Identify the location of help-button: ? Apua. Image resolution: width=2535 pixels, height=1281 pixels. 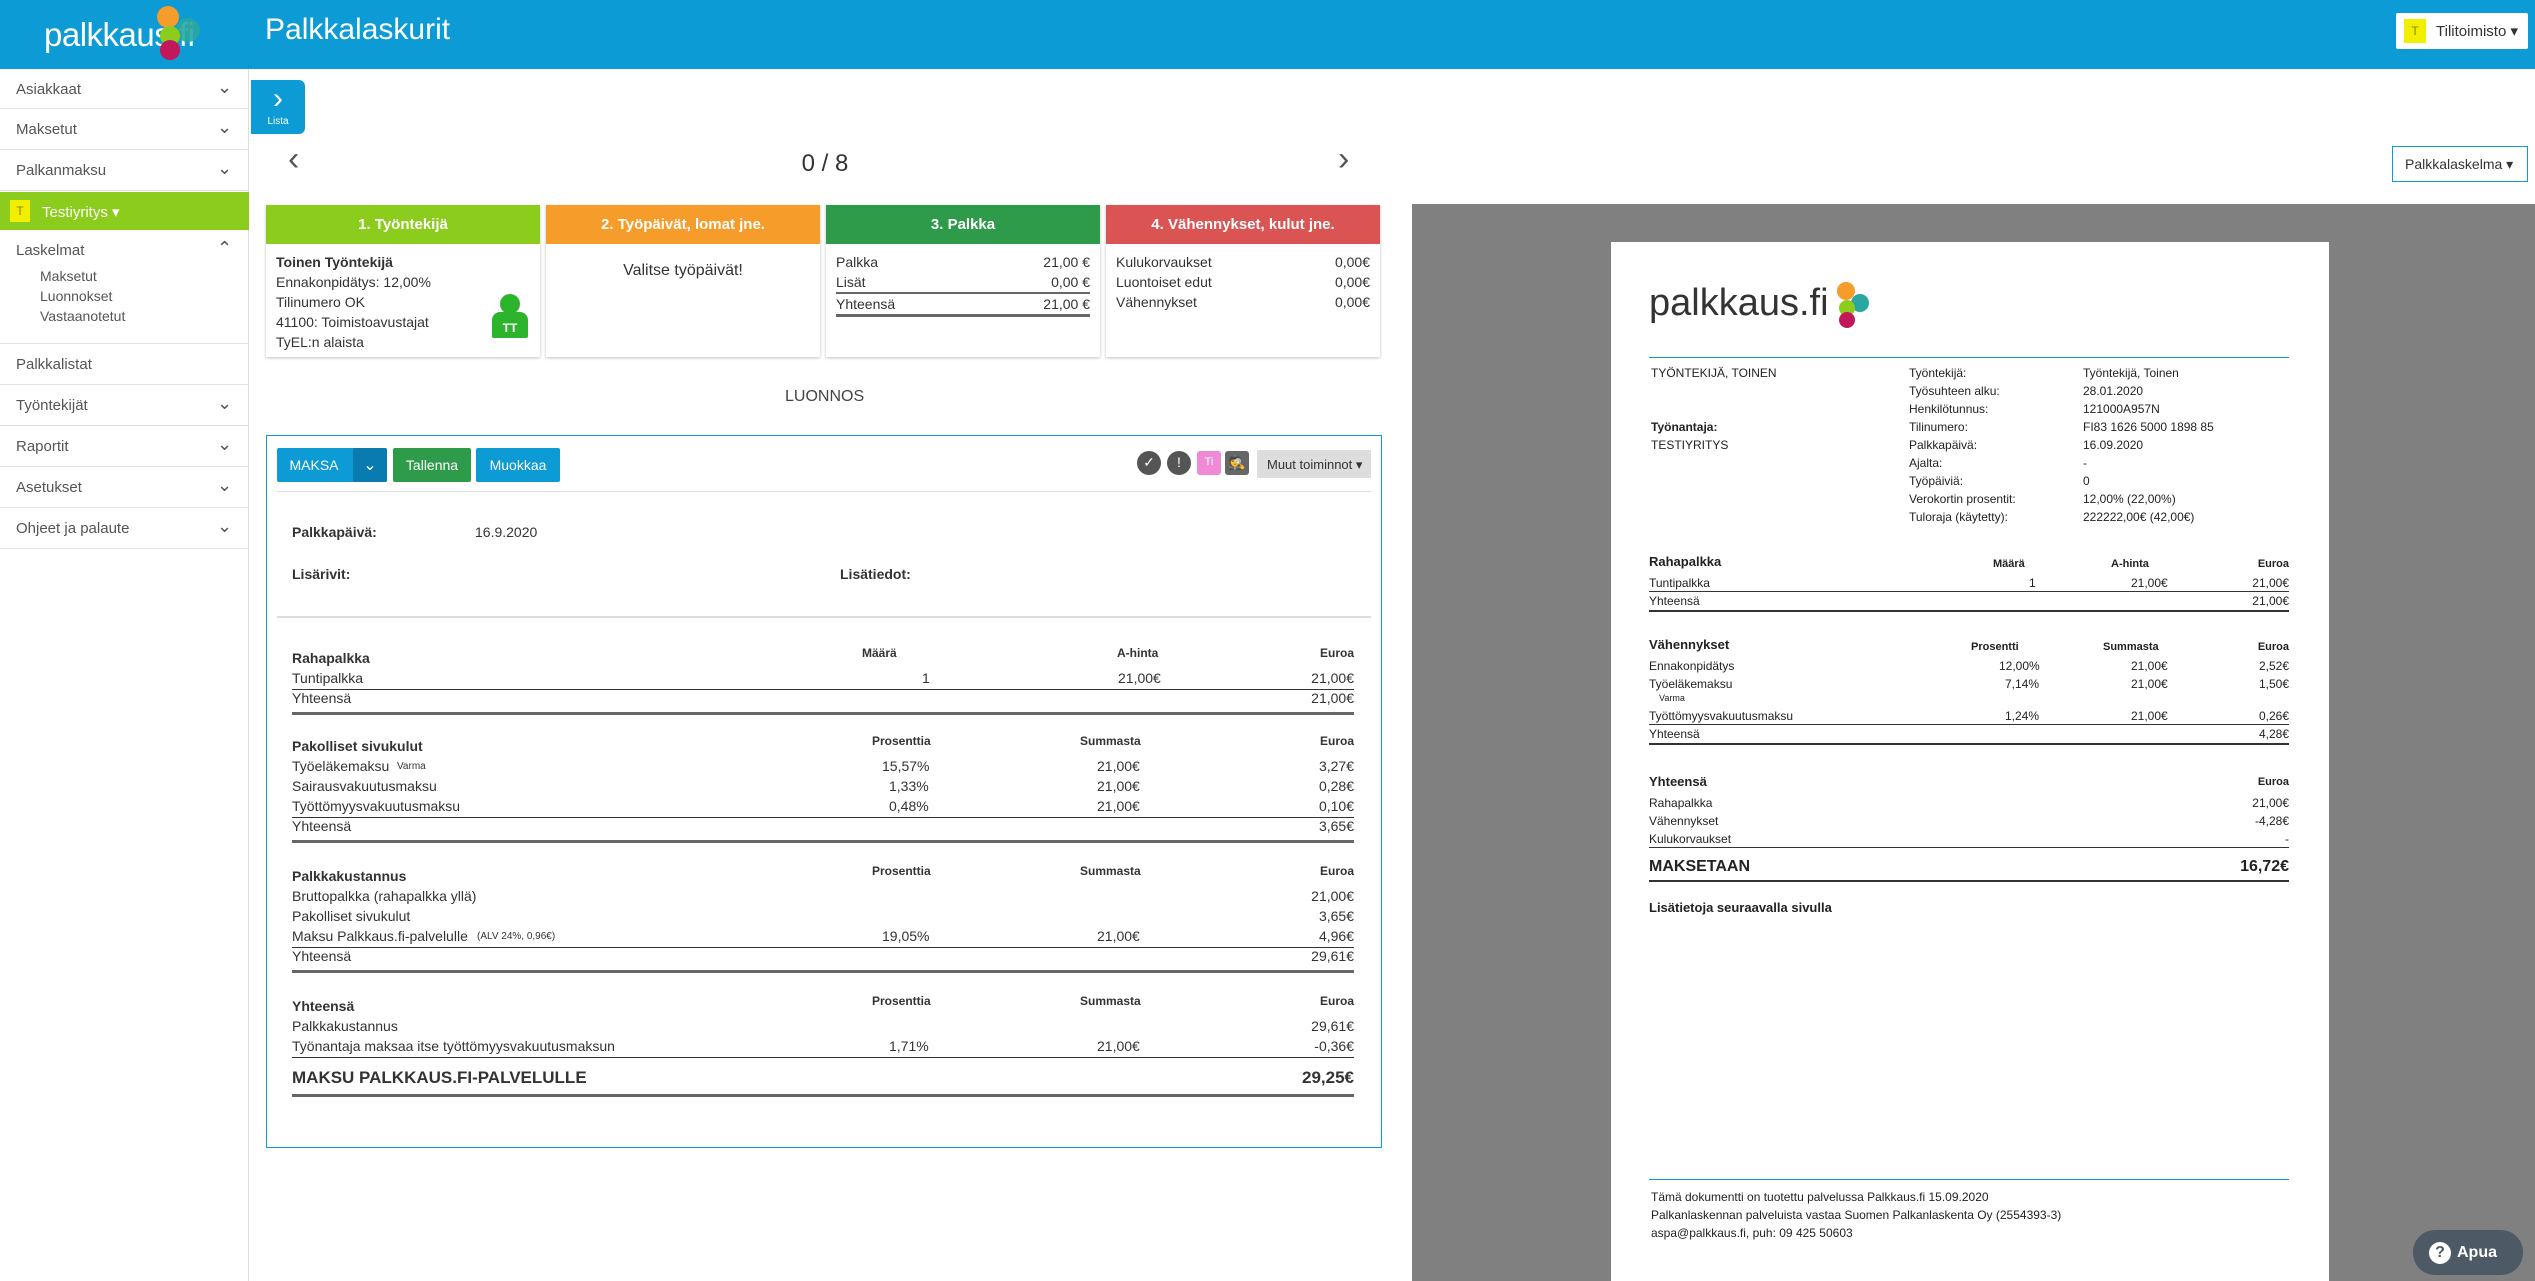
(2468, 1252).